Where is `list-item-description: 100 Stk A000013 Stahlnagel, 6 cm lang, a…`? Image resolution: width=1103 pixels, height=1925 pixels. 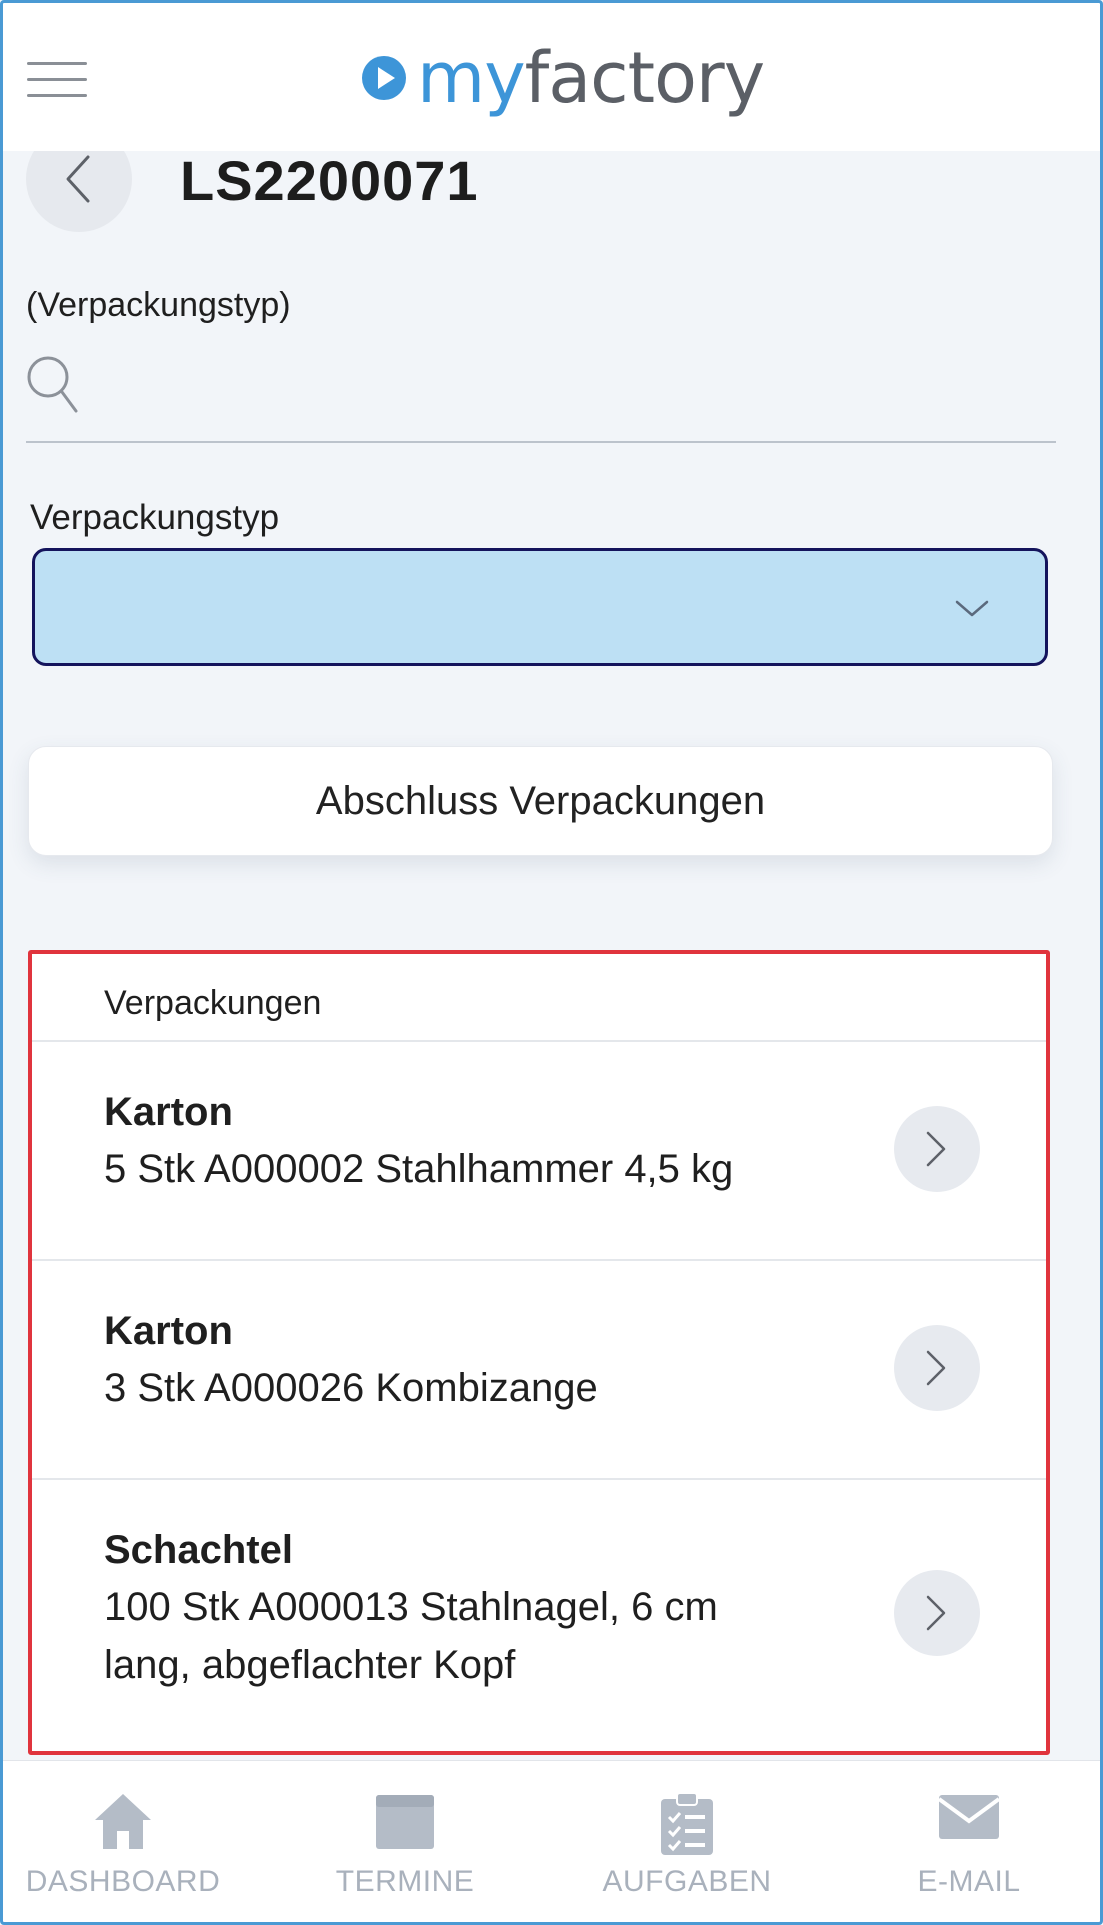
list-item-description: 100 Stk A000013 Stahlnagel, 6 cm lang, a… is located at coordinates (411, 1636).